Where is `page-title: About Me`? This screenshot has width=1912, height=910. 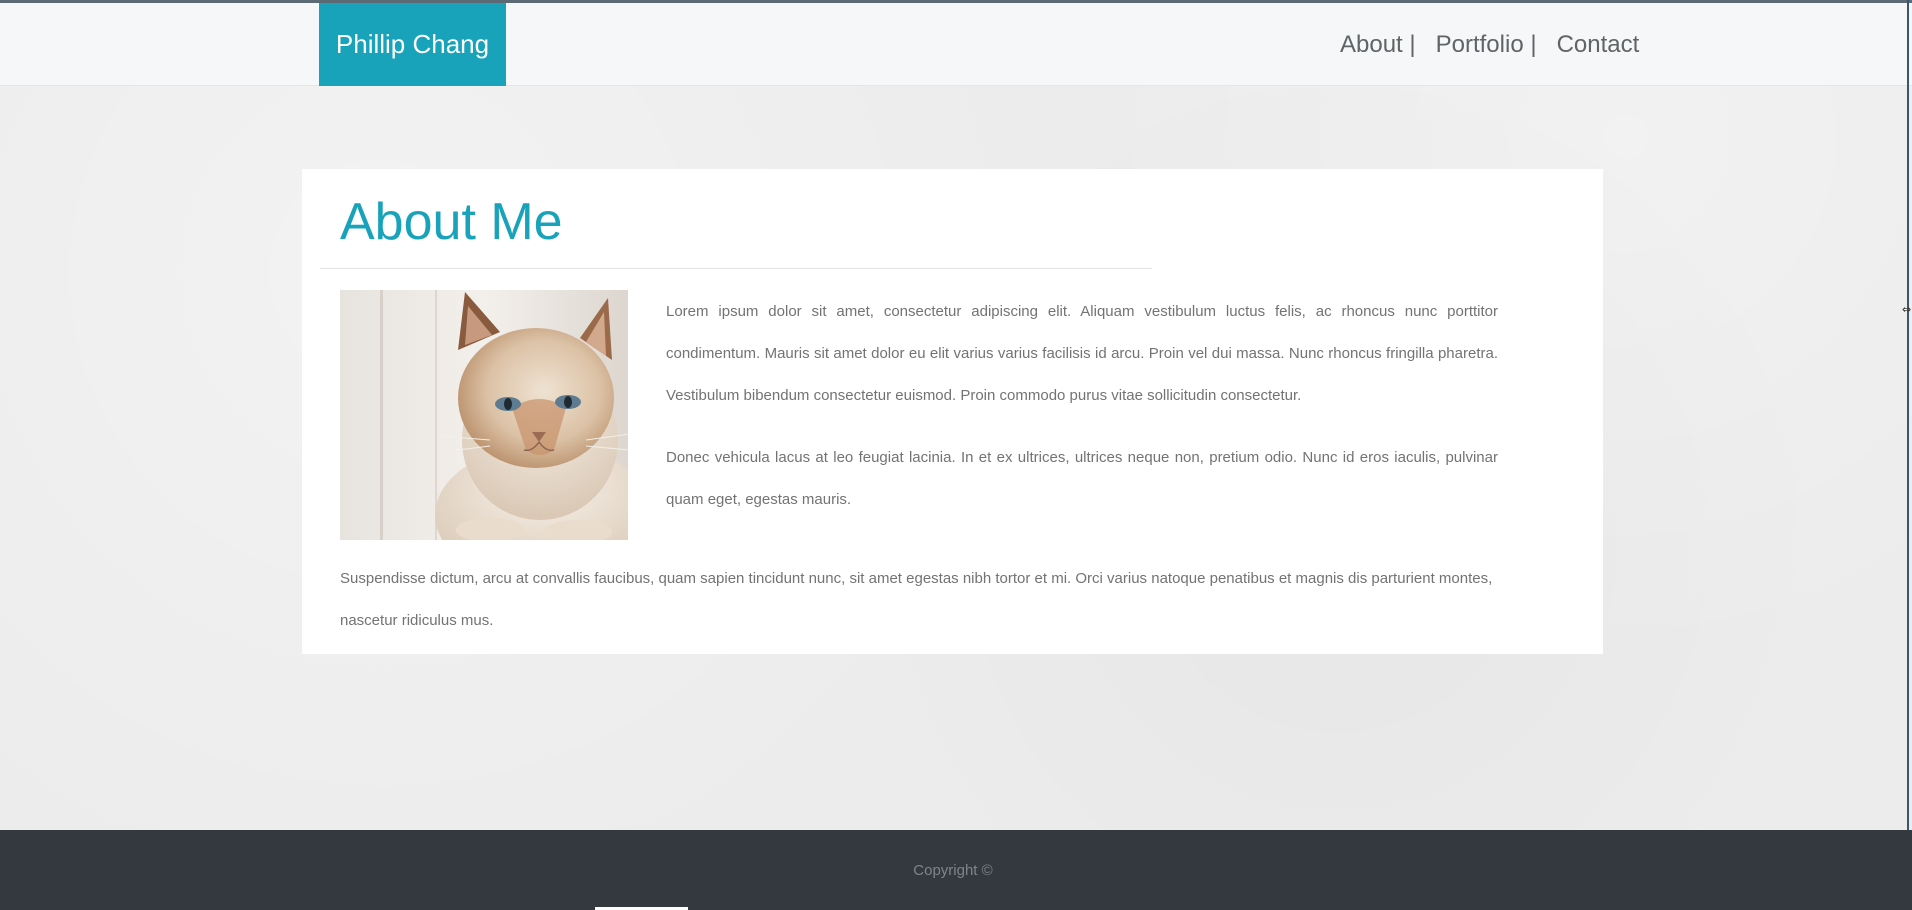
page-title: About Me is located at coordinates (451, 222).